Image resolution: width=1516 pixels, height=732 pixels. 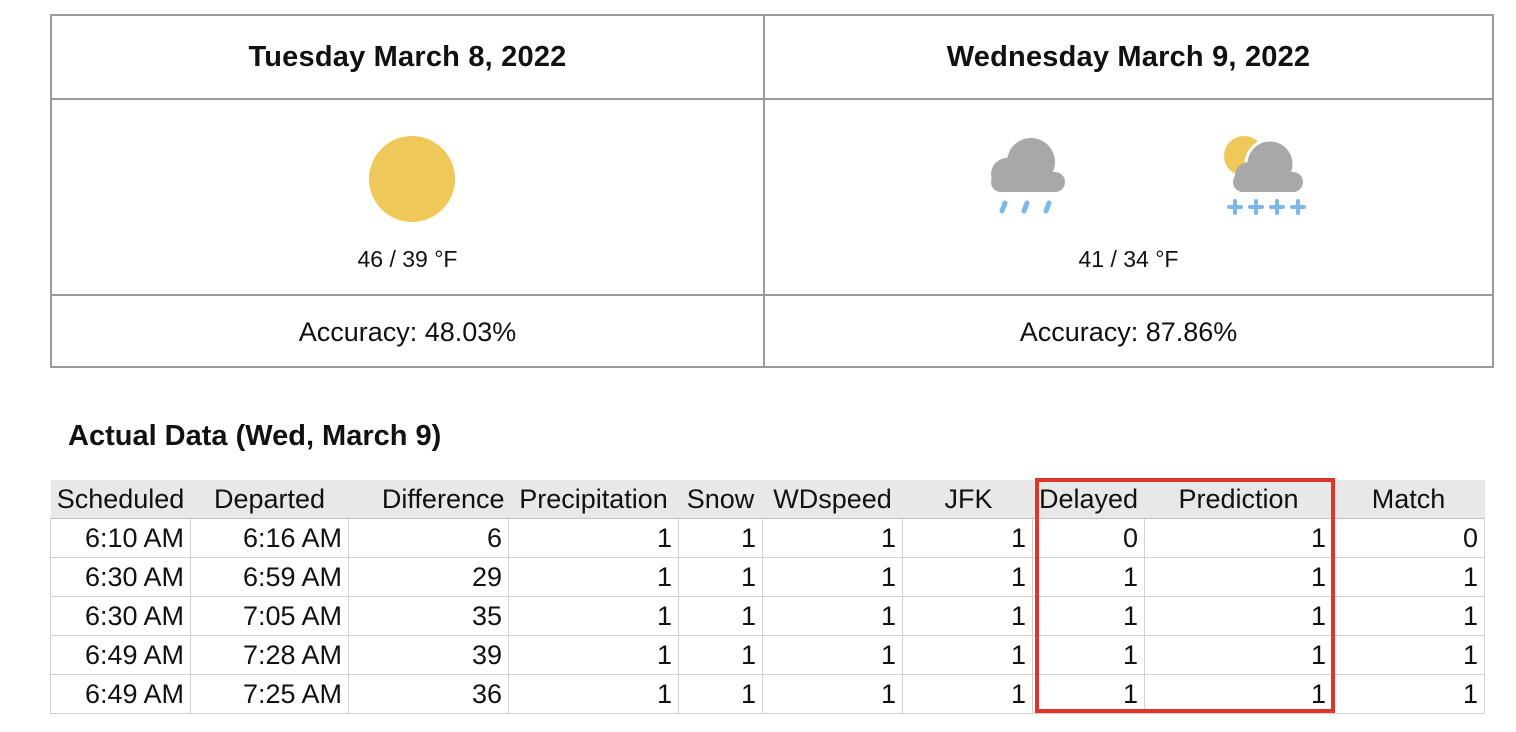 What do you see at coordinates (1128, 198) in the screenshot?
I see `forecast-icon-cell: 41 / 34 °F` at bounding box center [1128, 198].